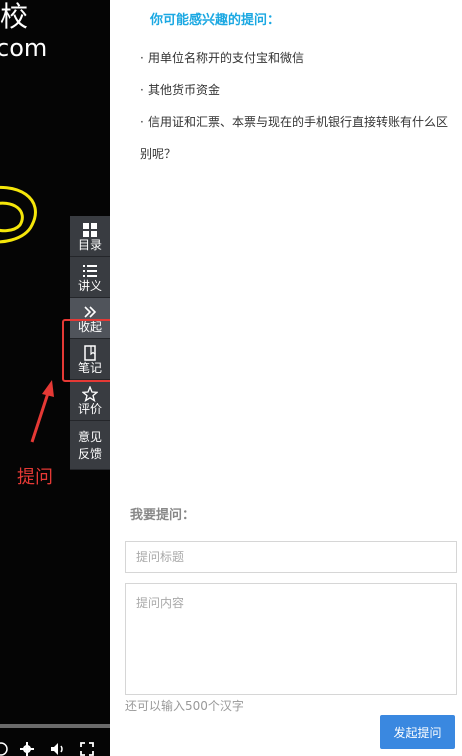 This screenshot has height=756, width=462. I want to click on ask-question-label: 我要提问：, so click(163, 515).